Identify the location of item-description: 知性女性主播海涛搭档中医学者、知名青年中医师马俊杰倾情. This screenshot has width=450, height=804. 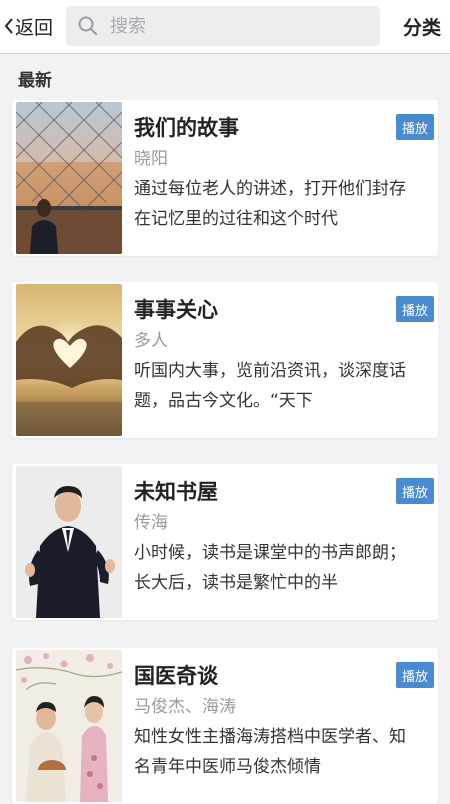
(270, 752).